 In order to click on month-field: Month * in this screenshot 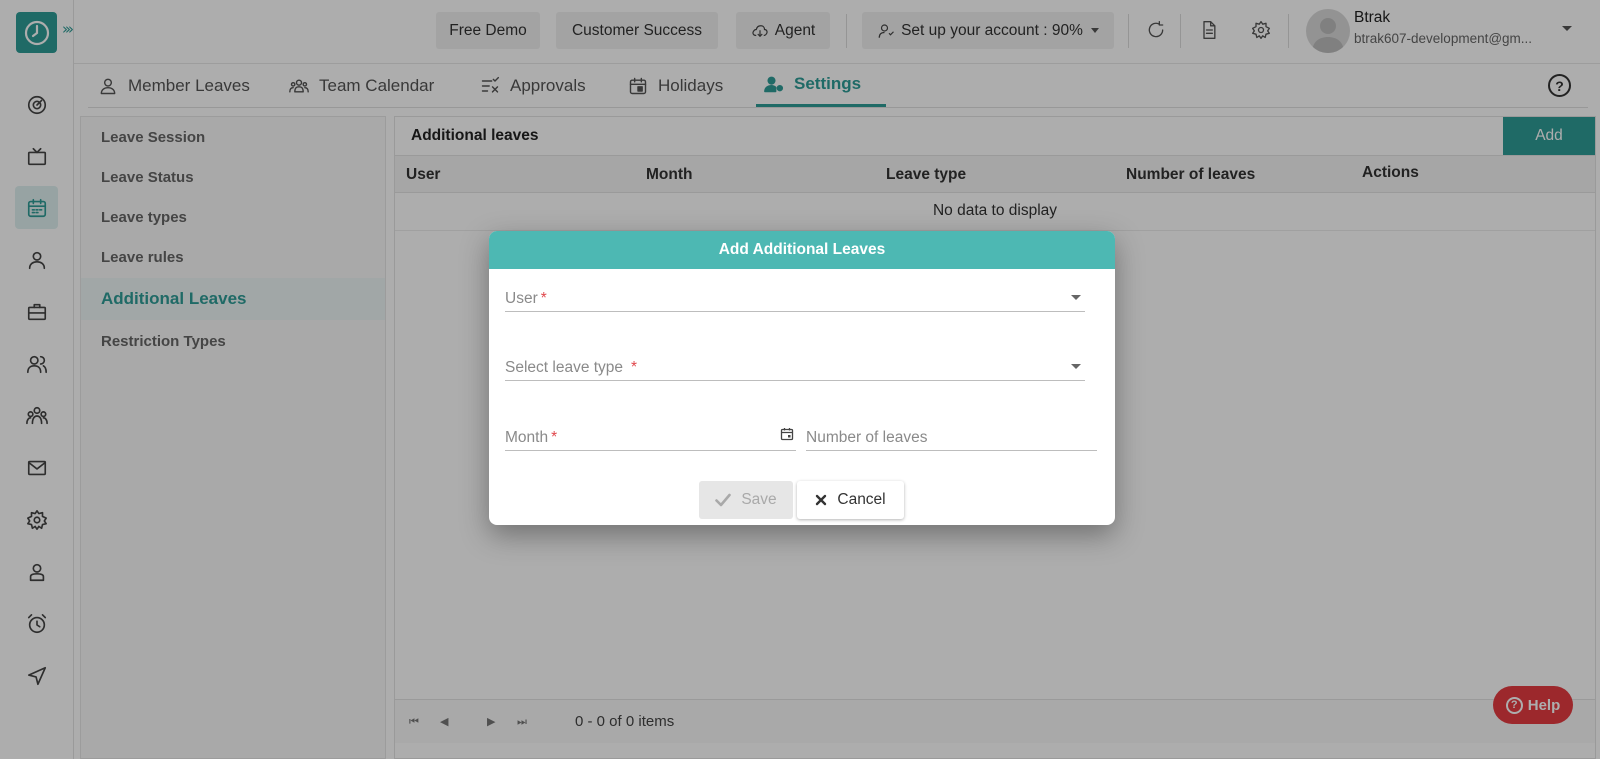, I will do `click(650, 439)`.